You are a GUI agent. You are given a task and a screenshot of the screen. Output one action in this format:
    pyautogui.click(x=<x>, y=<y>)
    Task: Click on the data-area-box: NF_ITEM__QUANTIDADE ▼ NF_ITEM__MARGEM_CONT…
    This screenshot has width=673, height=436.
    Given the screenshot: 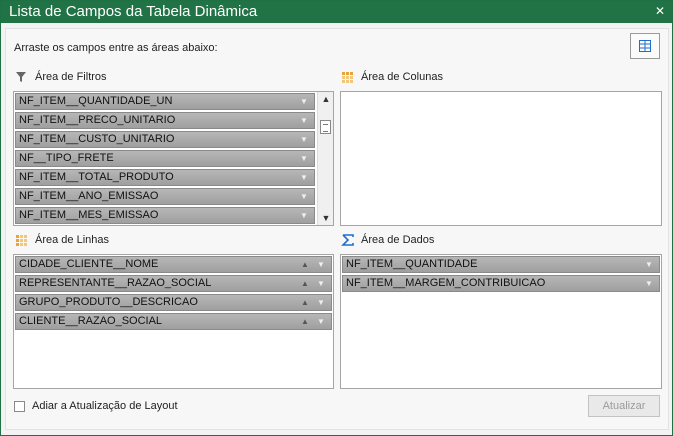 What is the action you would take?
    pyautogui.click(x=501, y=321)
    